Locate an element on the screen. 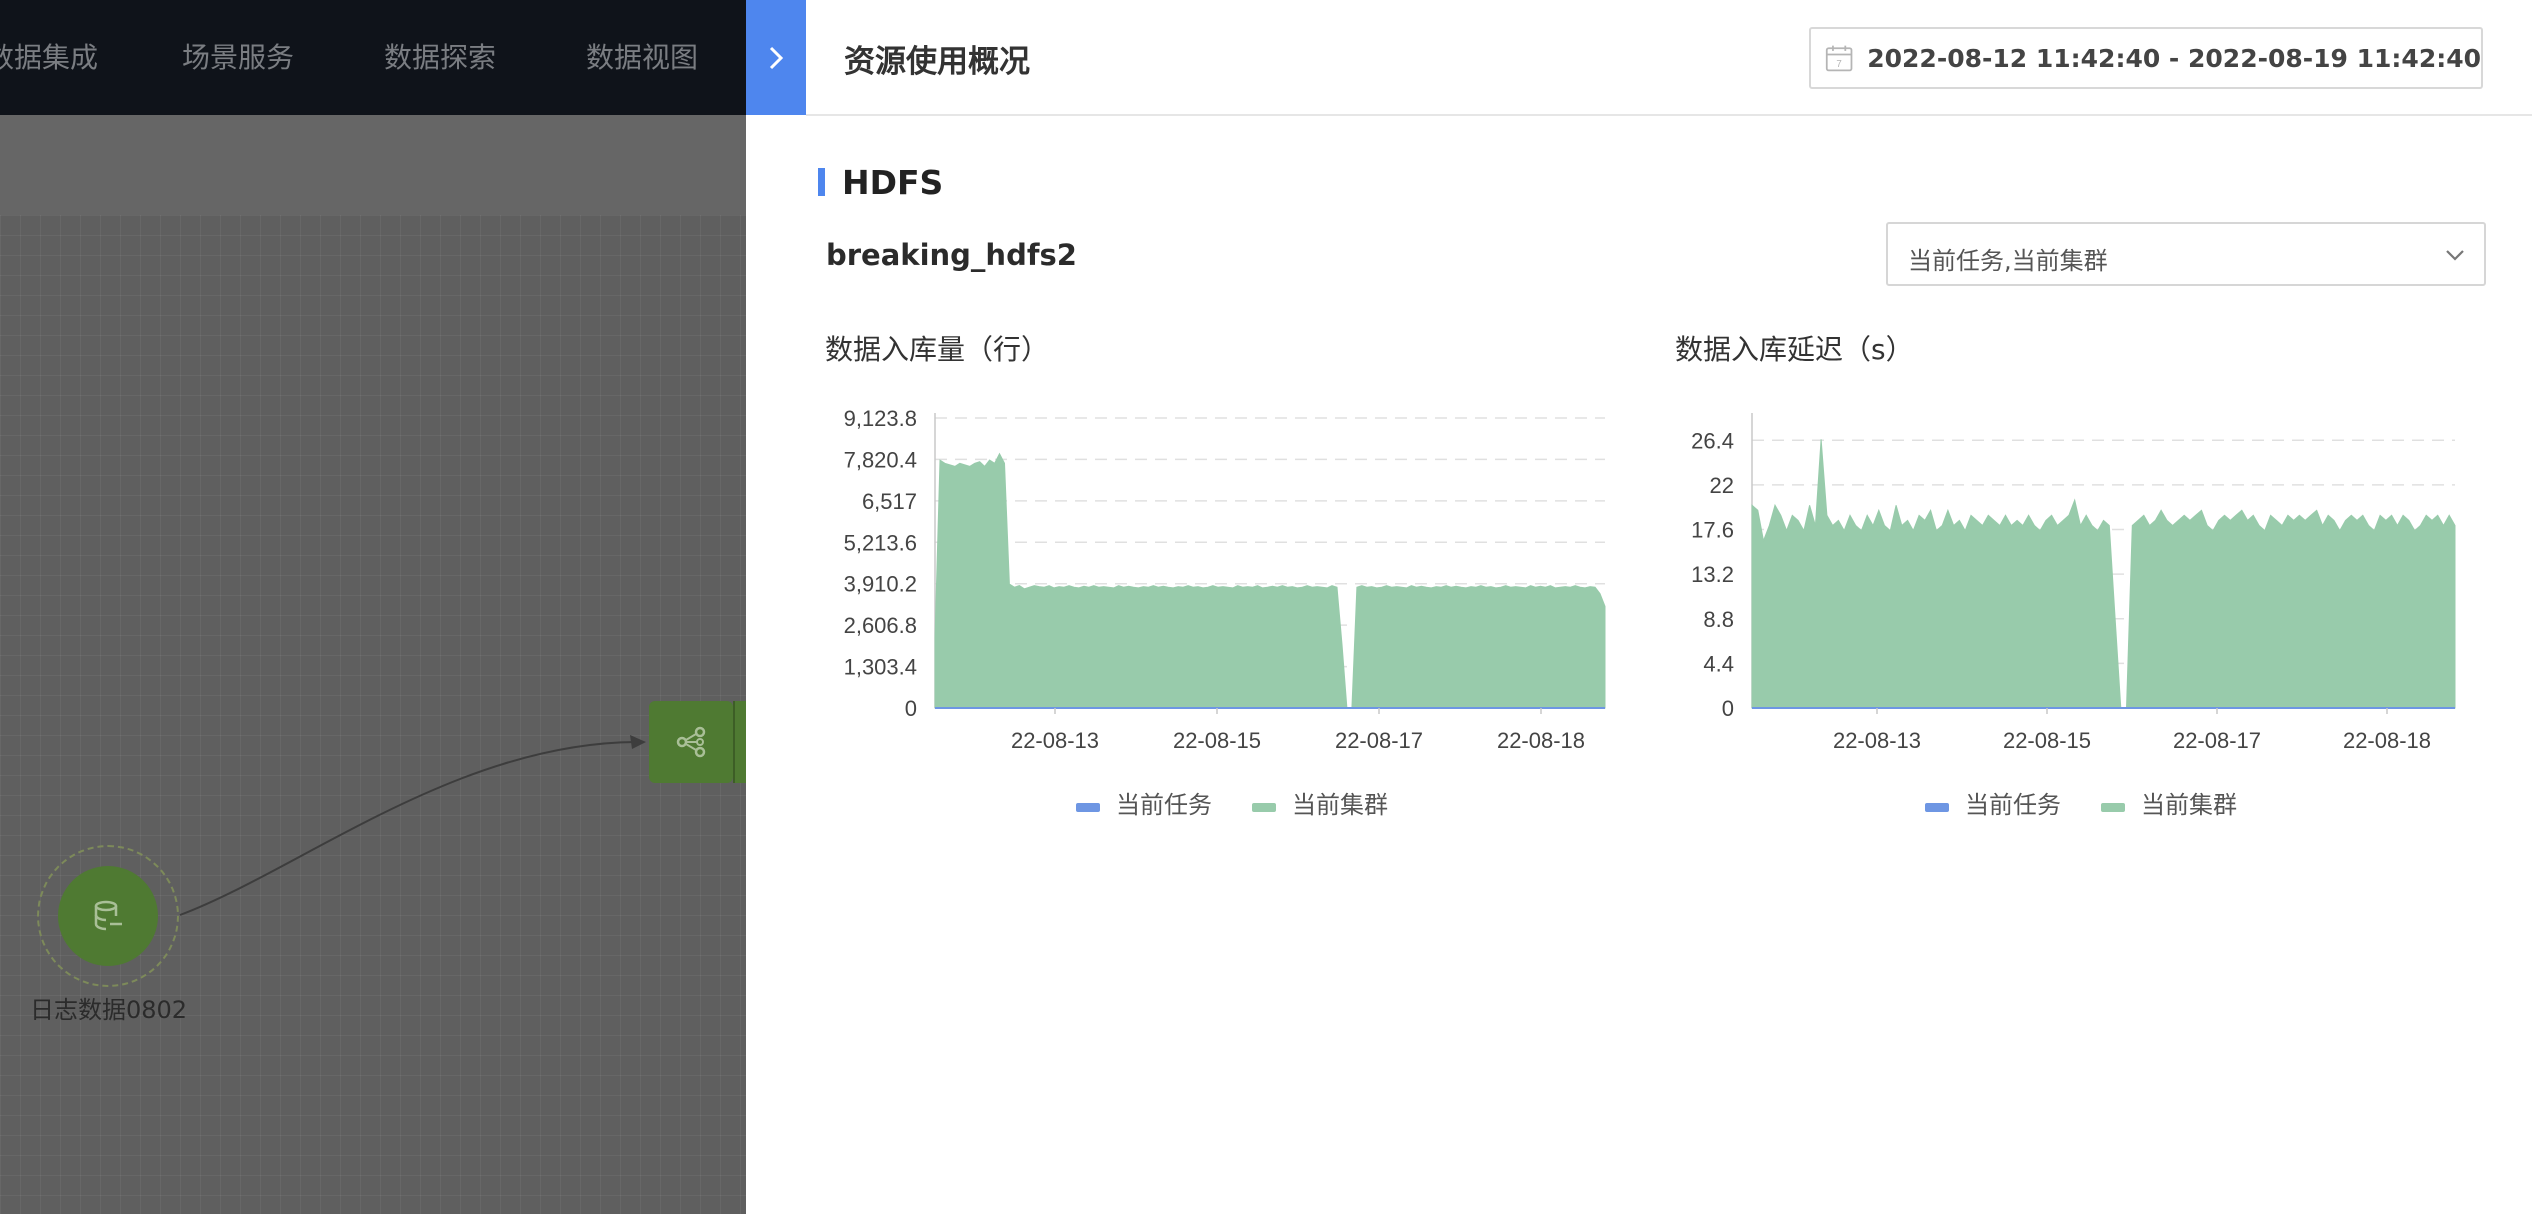  series-select-value: 当前任务,当前集群 is located at coordinates (2008, 261).